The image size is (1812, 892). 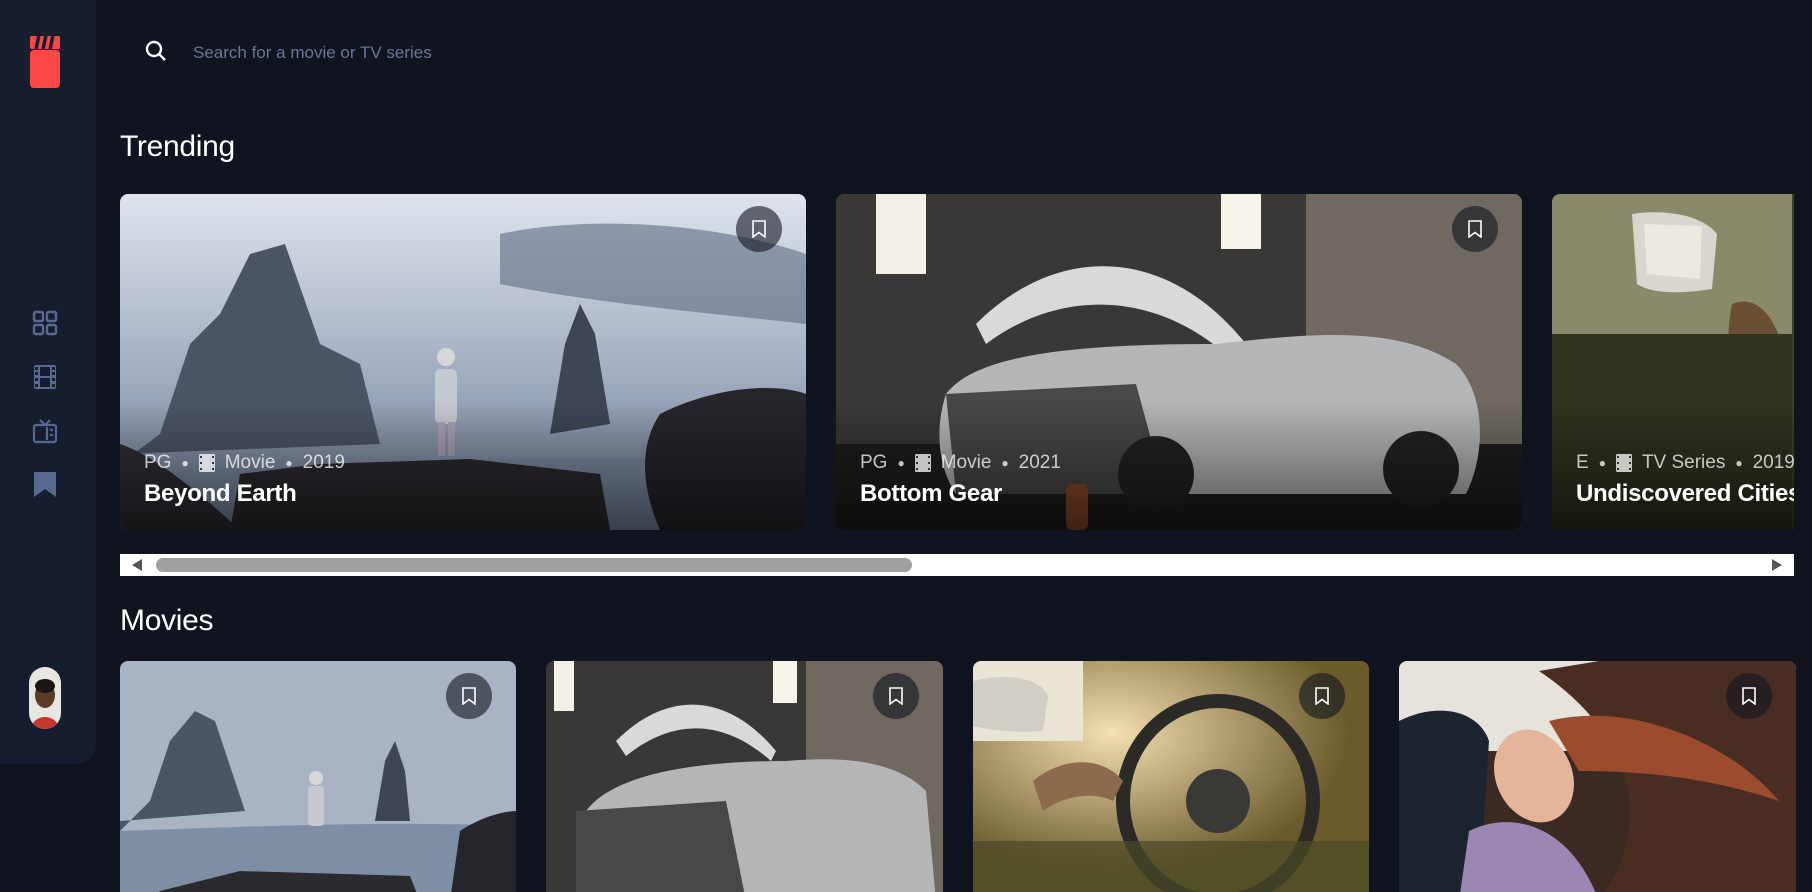 I want to click on scroll-right-arrow, so click(x=1777, y=565).